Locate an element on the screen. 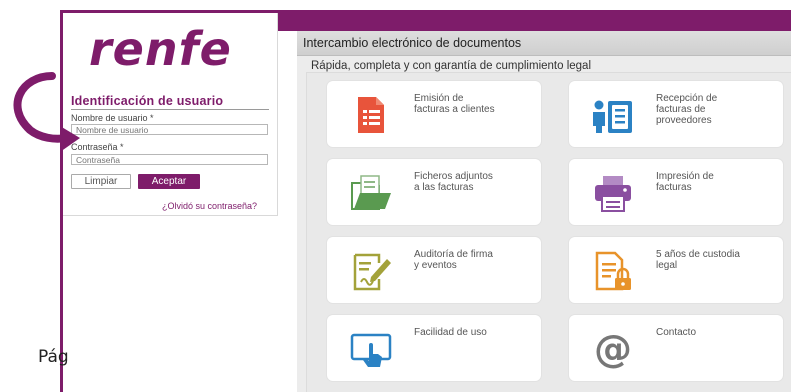 The image size is (791, 392). tile-recepcion-facturas: Recepción de facturas de proveedores is located at coordinates (676, 114).